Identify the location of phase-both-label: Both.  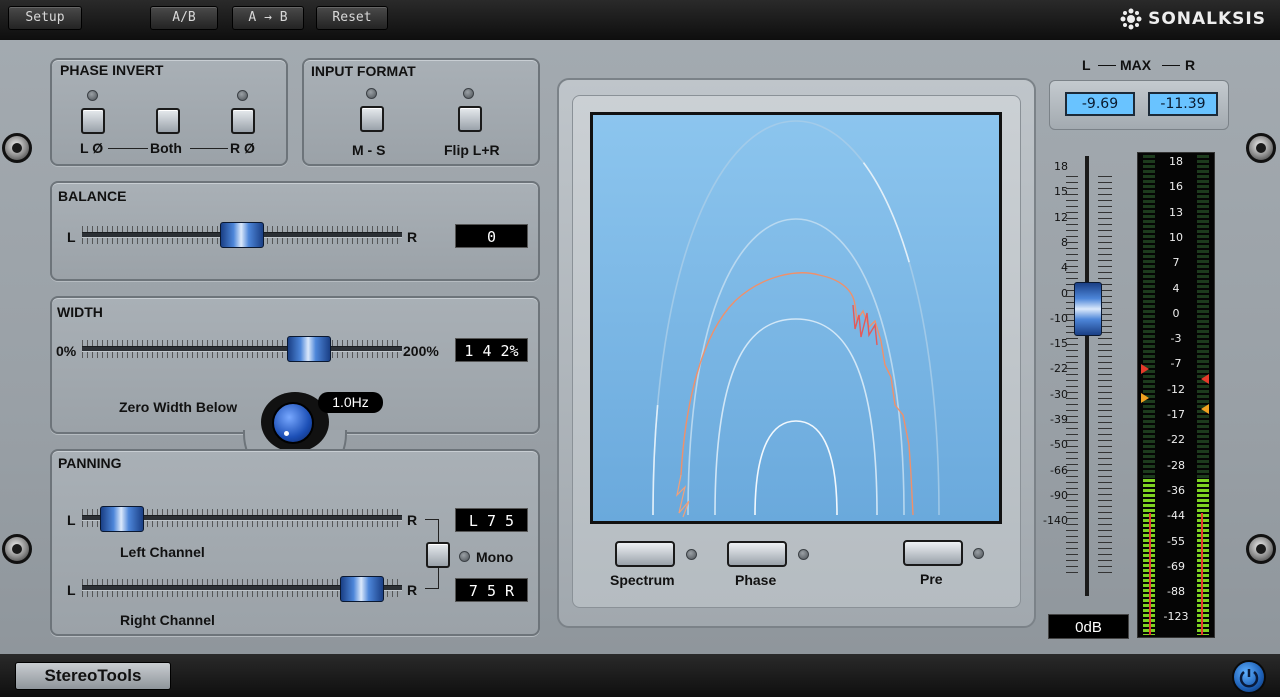
(166, 148).